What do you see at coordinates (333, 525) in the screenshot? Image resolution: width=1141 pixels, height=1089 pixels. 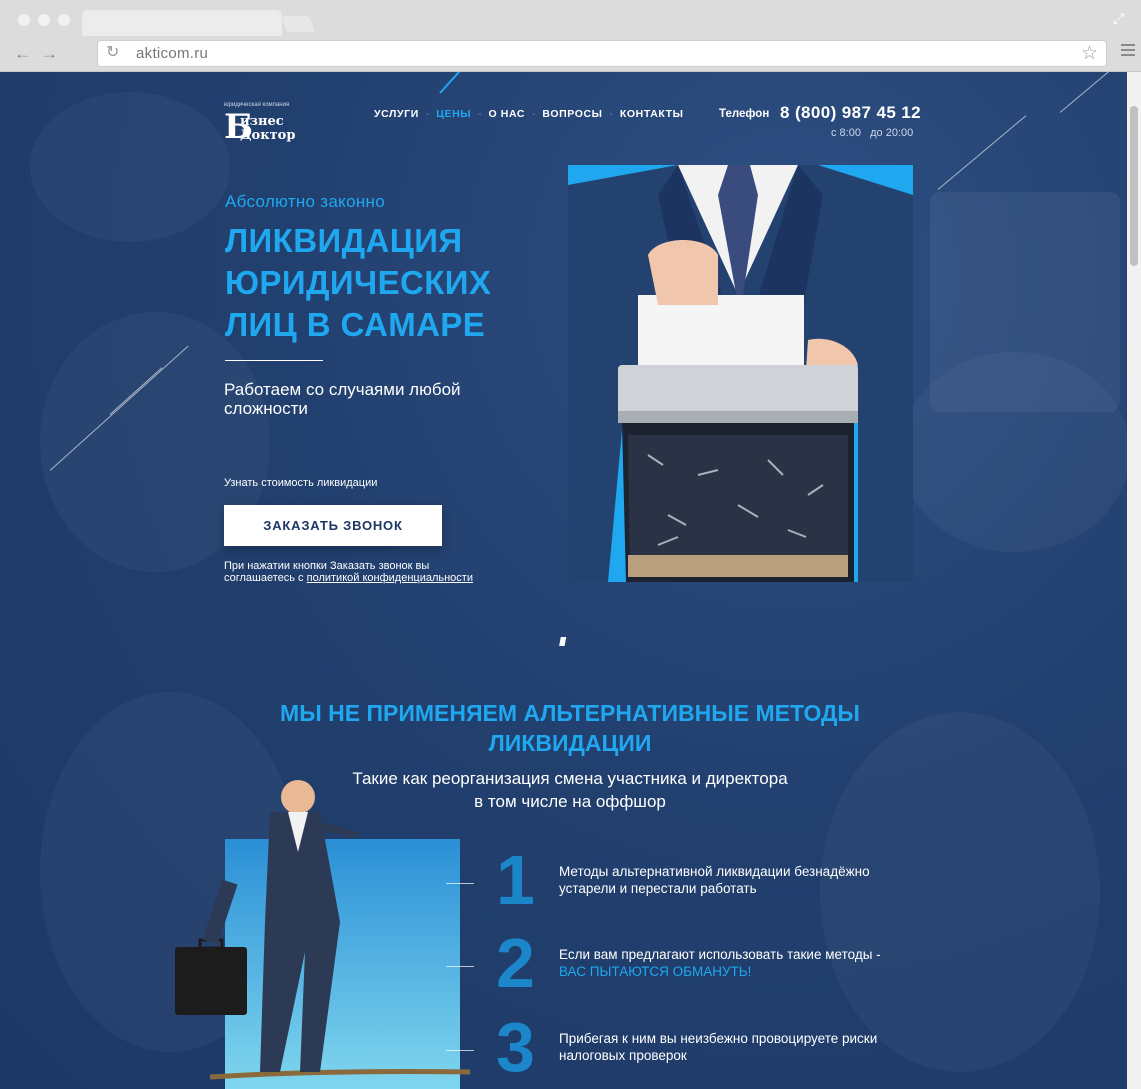 I see `order-call-button: ЗАКАЗАТЬ ЗВОНОК` at bounding box center [333, 525].